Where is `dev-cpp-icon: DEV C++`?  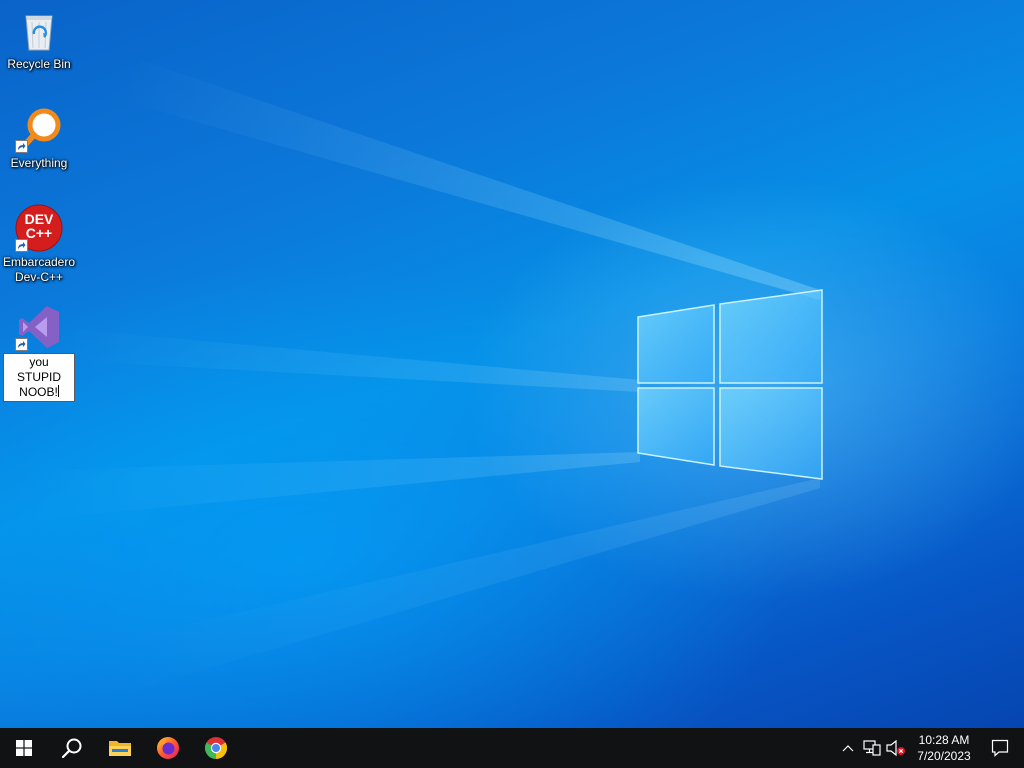 dev-cpp-icon: DEV C++ is located at coordinates (39, 228).